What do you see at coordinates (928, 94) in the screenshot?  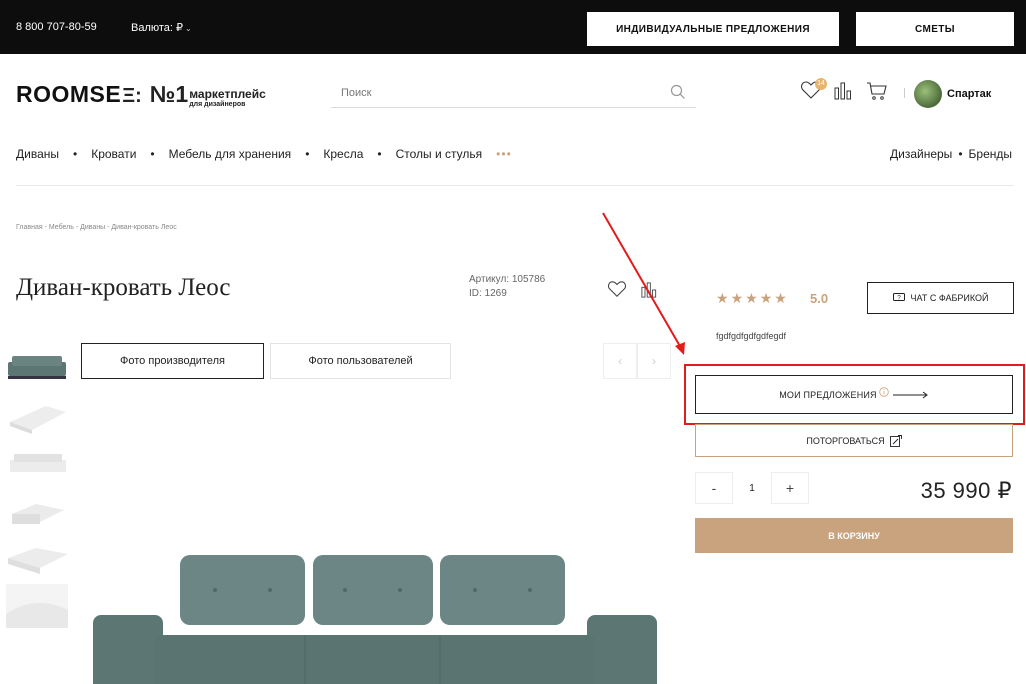 I see `avatar` at bounding box center [928, 94].